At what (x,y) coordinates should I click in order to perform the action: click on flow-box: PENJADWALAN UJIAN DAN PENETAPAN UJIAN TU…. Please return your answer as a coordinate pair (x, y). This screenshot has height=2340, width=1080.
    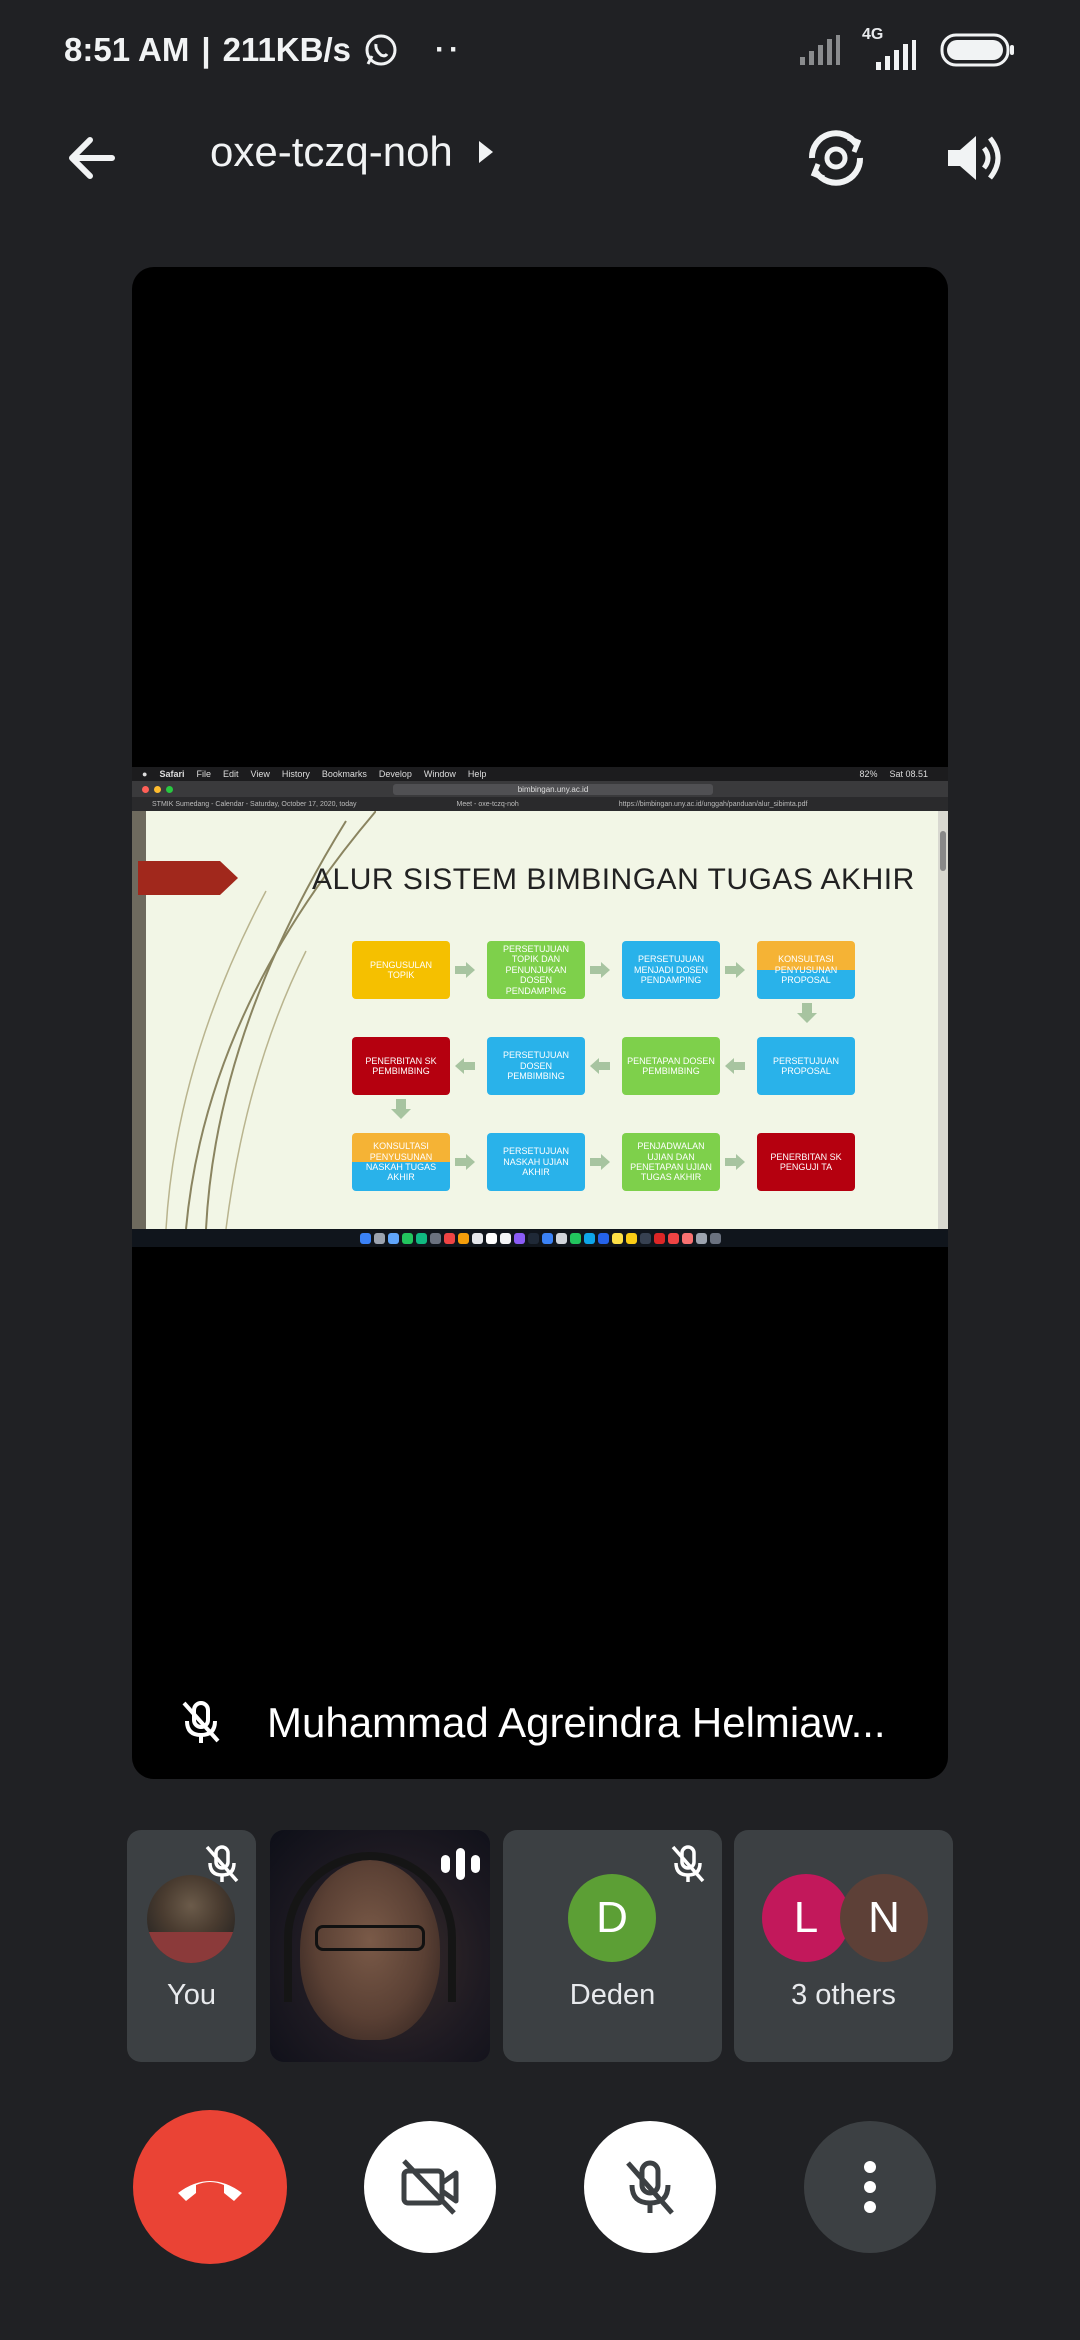
    Looking at the image, I should click on (671, 1162).